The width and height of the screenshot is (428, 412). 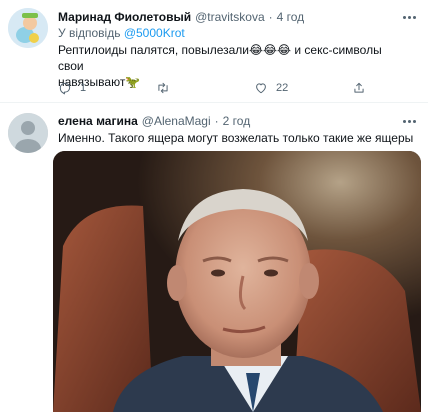 I want to click on retweet-icon, so click(x=163, y=88).